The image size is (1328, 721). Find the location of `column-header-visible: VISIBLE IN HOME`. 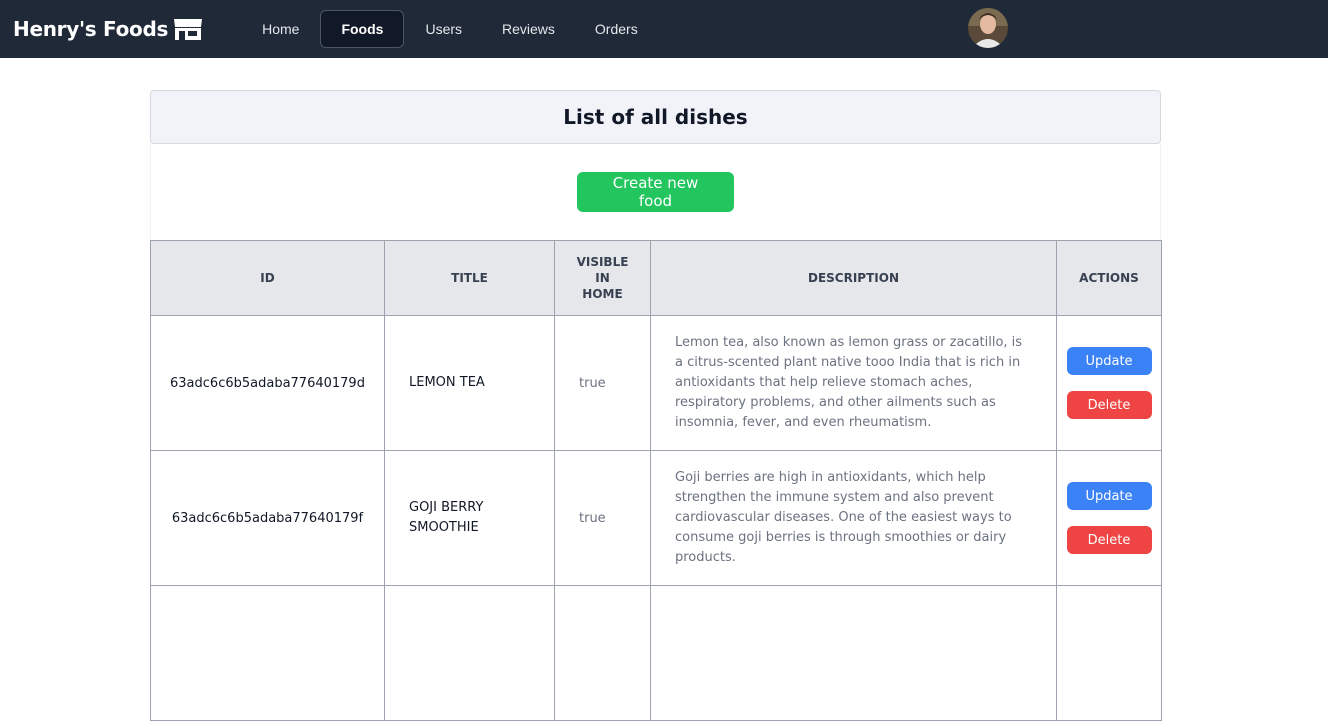

column-header-visible: VISIBLE IN HOME is located at coordinates (602, 278).